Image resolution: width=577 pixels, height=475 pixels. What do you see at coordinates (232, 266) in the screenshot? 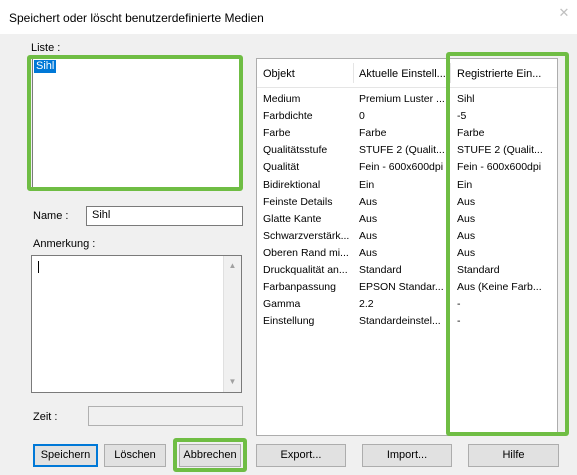
I see `scroll-up-icon: ▲` at bounding box center [232, 266].